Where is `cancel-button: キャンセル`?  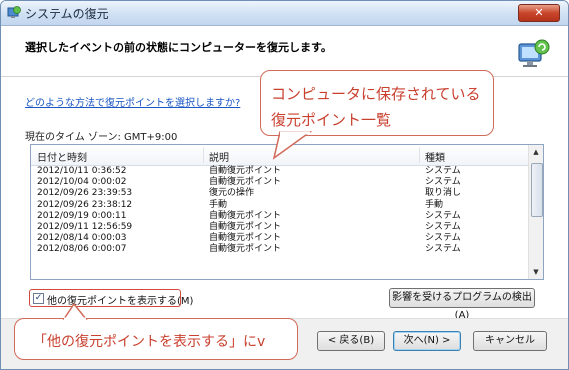 cancel-button: キャンセル is located at coordinates (510, 341).